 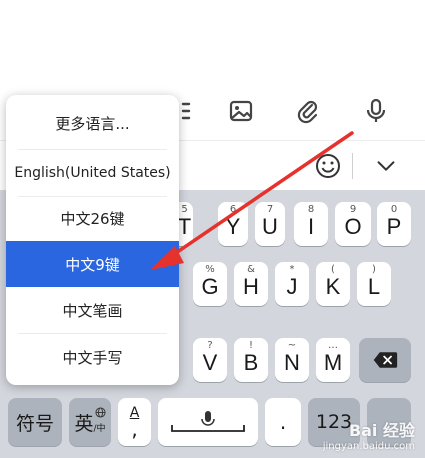 What do you see at coordinates (328, 166) in the screenshot?
I see `emoji-icon` at bounding box center [328, 166].